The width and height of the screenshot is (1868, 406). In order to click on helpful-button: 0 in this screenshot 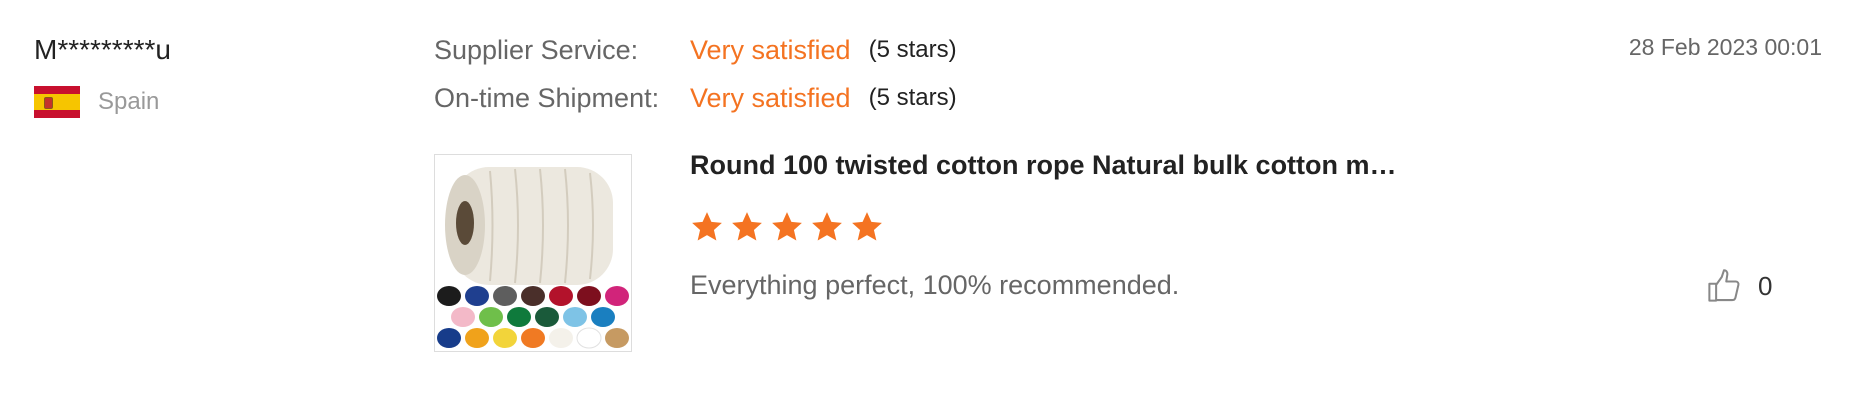, I will do `click(1739, 286)`.